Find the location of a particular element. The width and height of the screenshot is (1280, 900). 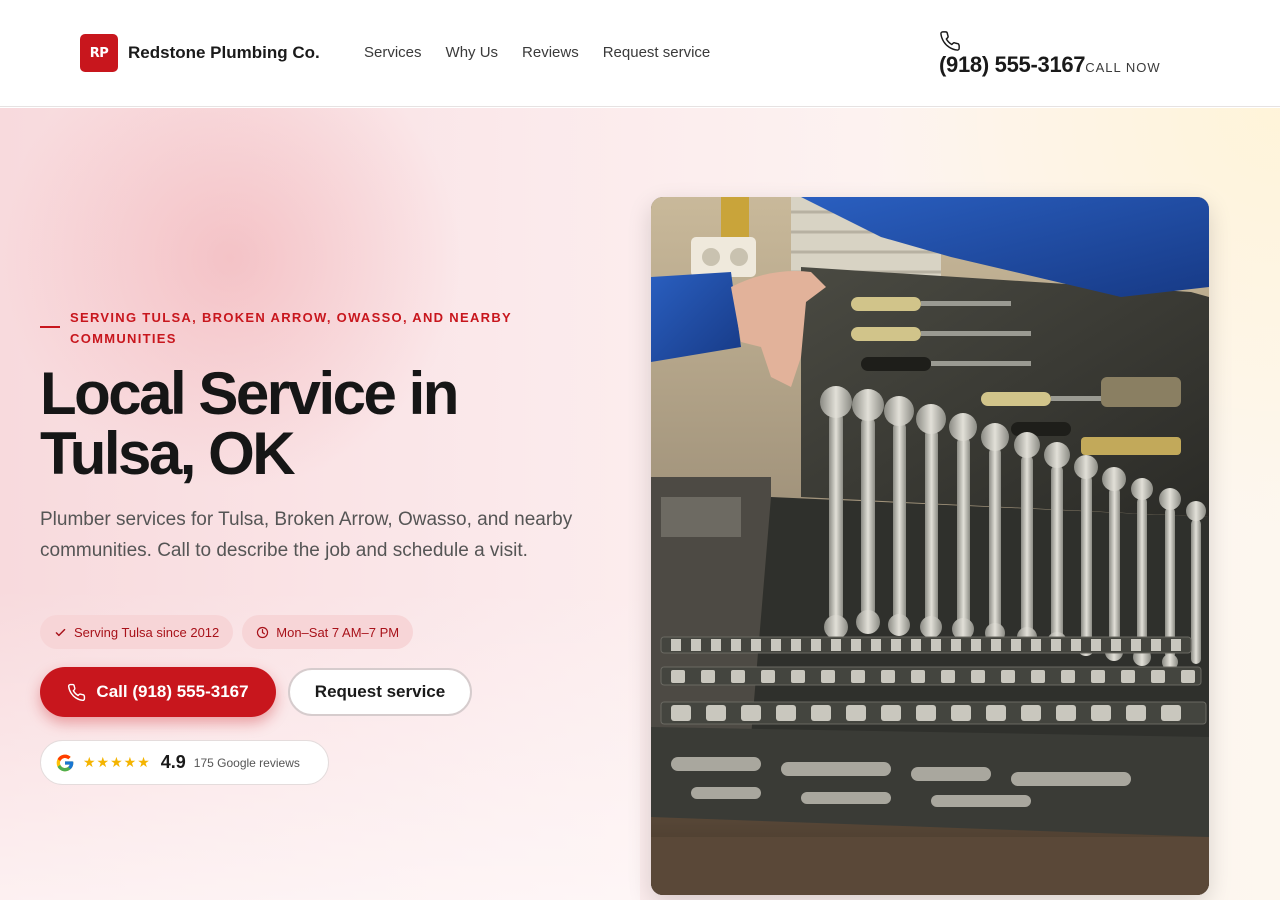

hero-ctas: Call (918) 555-3167 Request service is located at coordinates (256, 692).